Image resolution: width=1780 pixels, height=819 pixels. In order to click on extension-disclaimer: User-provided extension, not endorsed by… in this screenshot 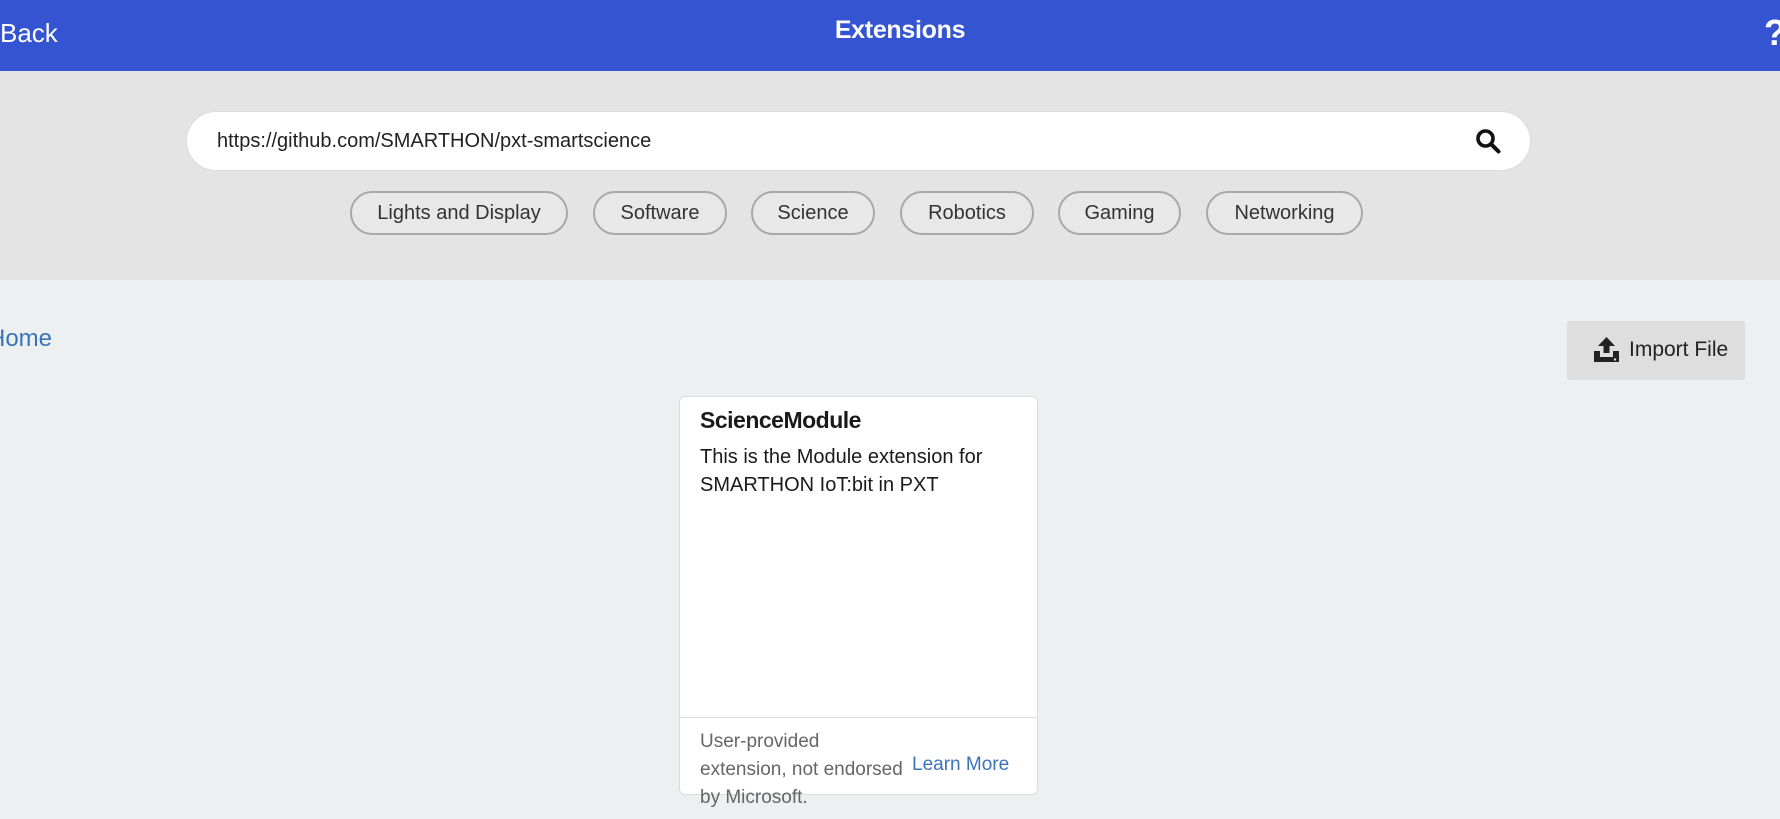, I will do `click(801, 769)`.